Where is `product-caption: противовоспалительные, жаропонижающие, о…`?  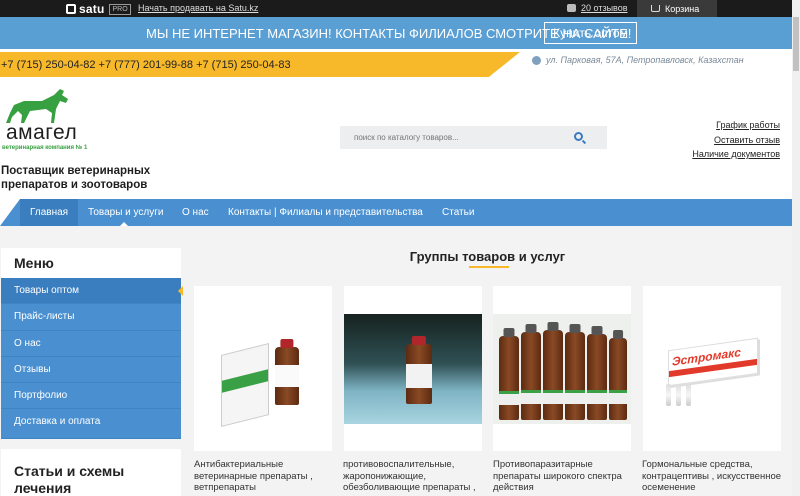
product-caption: противовоспалительные, жаропонижающие, о… is located at coordinates (418, 476).